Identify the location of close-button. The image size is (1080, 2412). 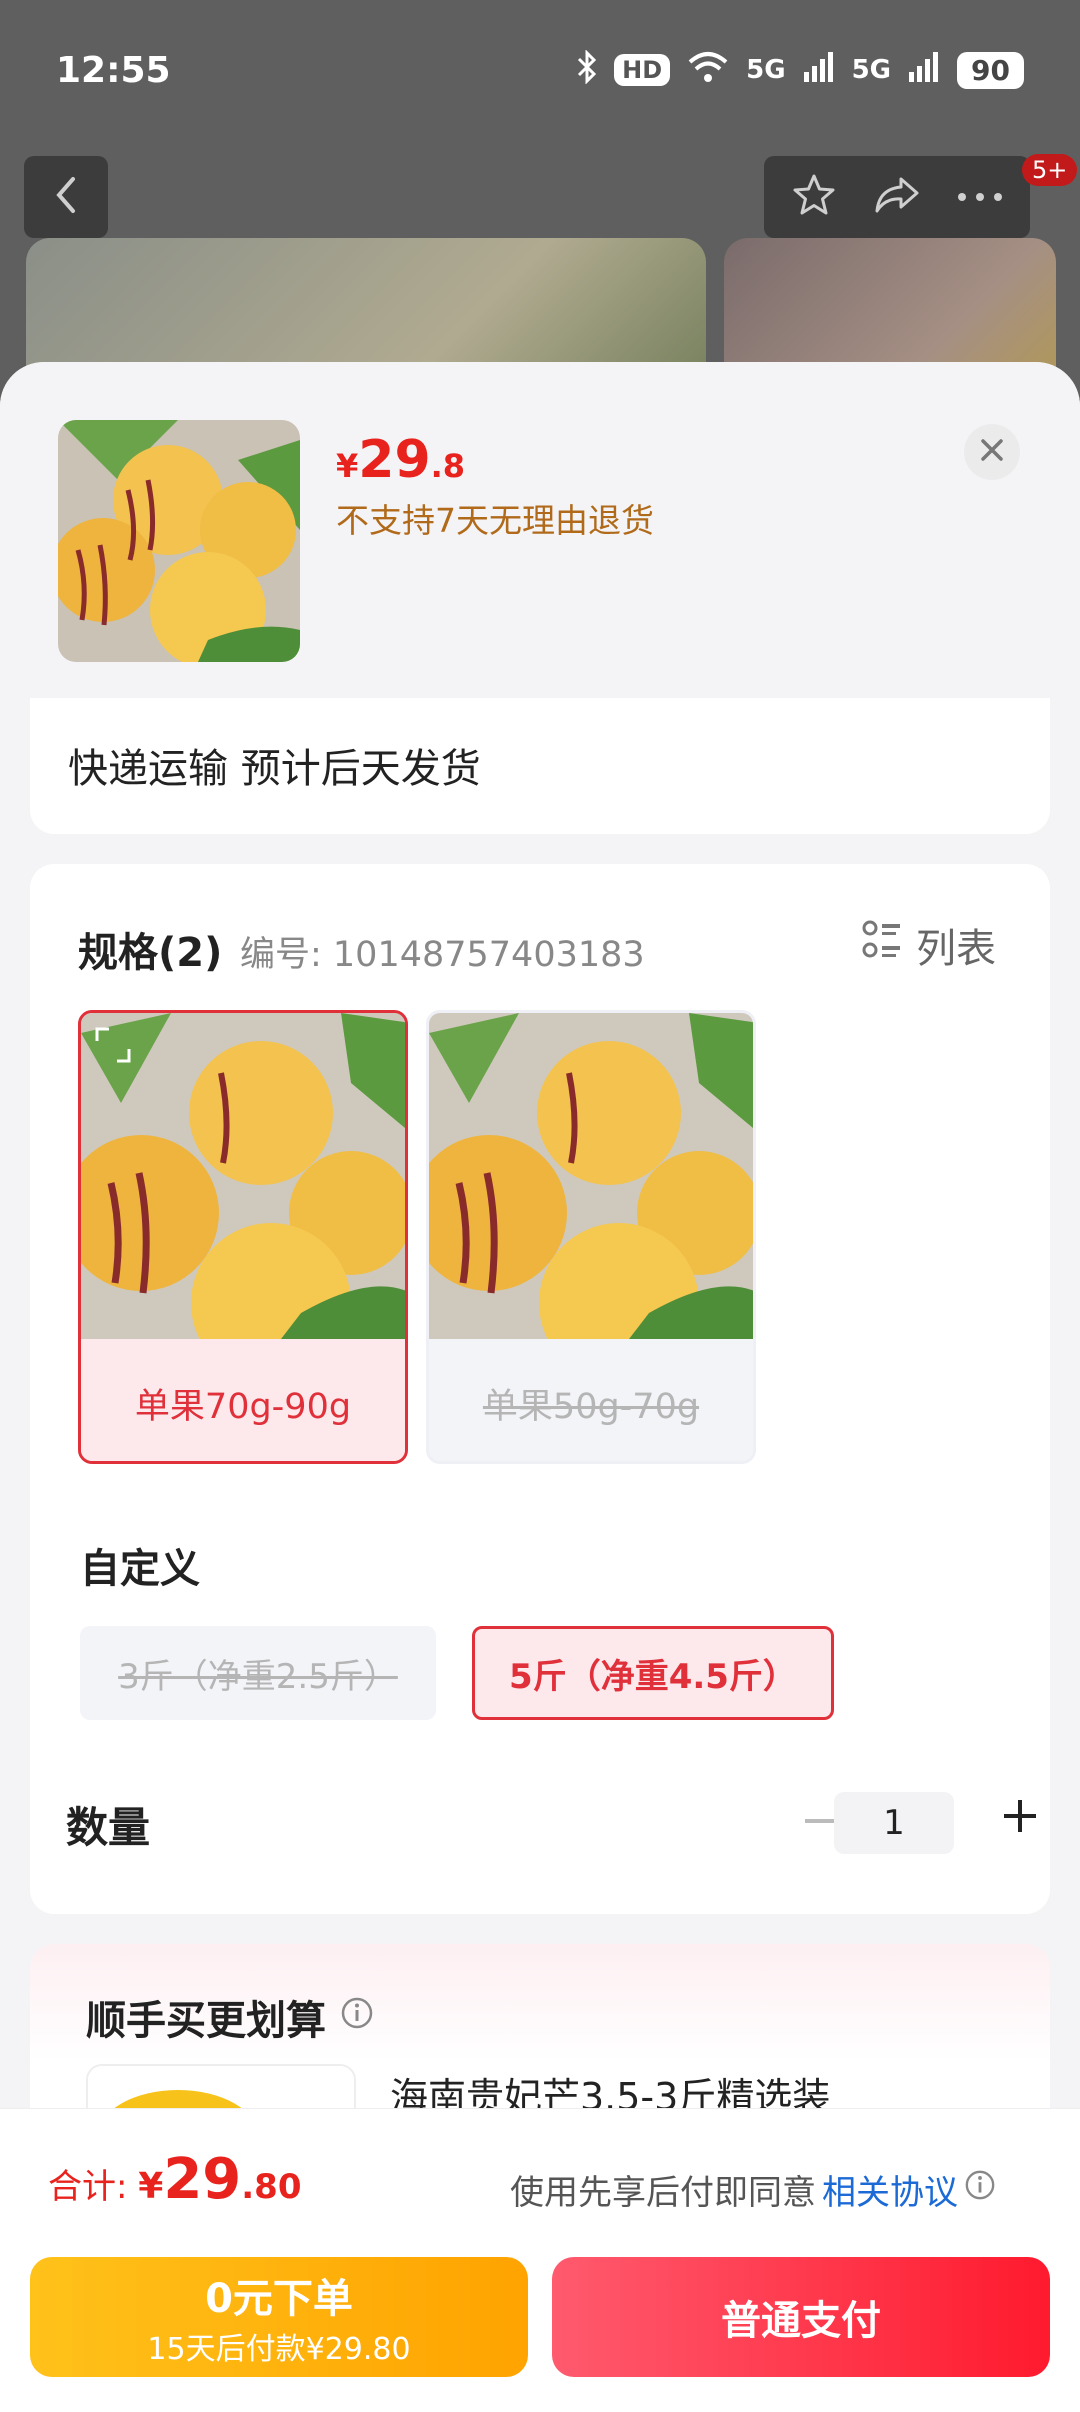
(992, 452).